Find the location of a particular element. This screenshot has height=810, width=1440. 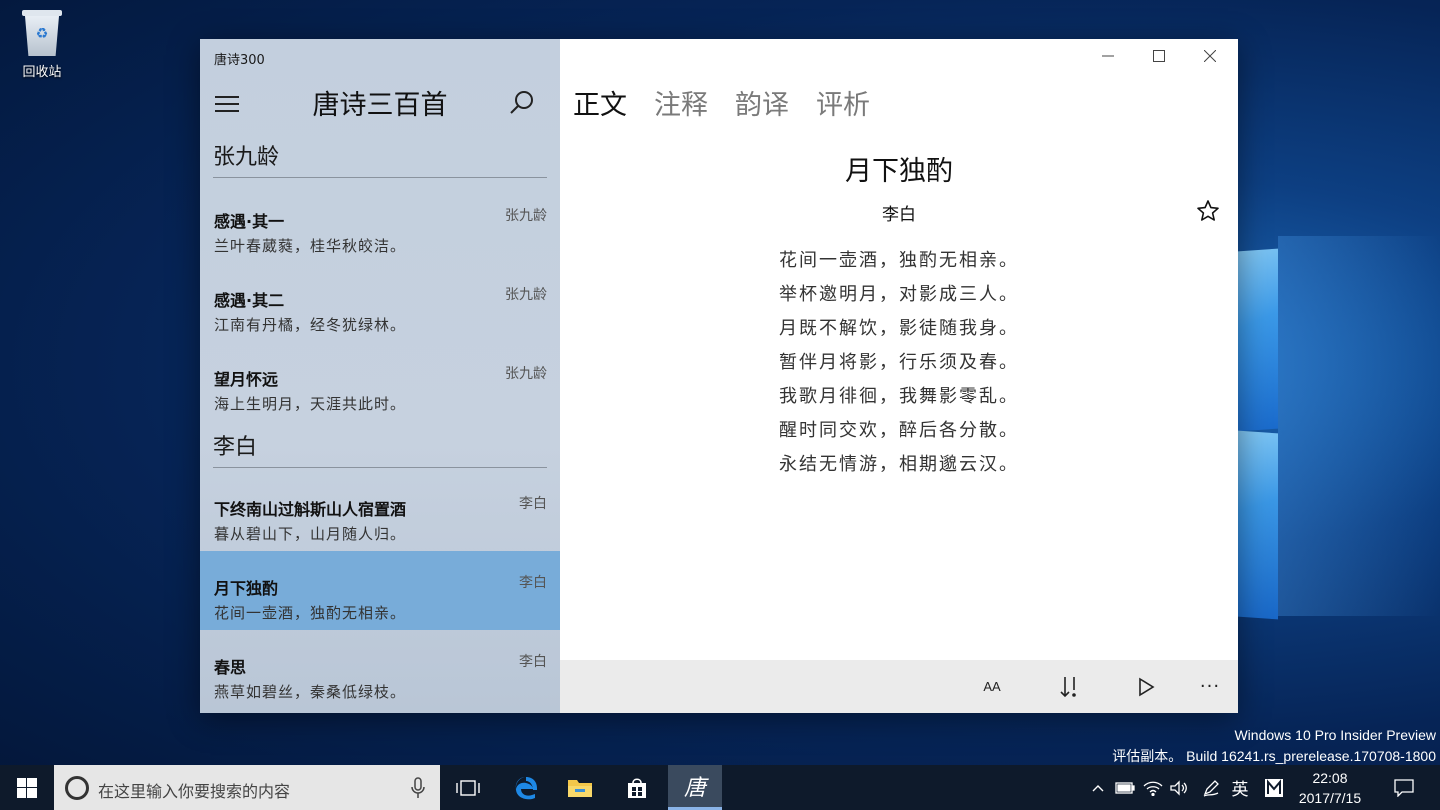

more-button: ··· is located at coordinates (1210, 686).